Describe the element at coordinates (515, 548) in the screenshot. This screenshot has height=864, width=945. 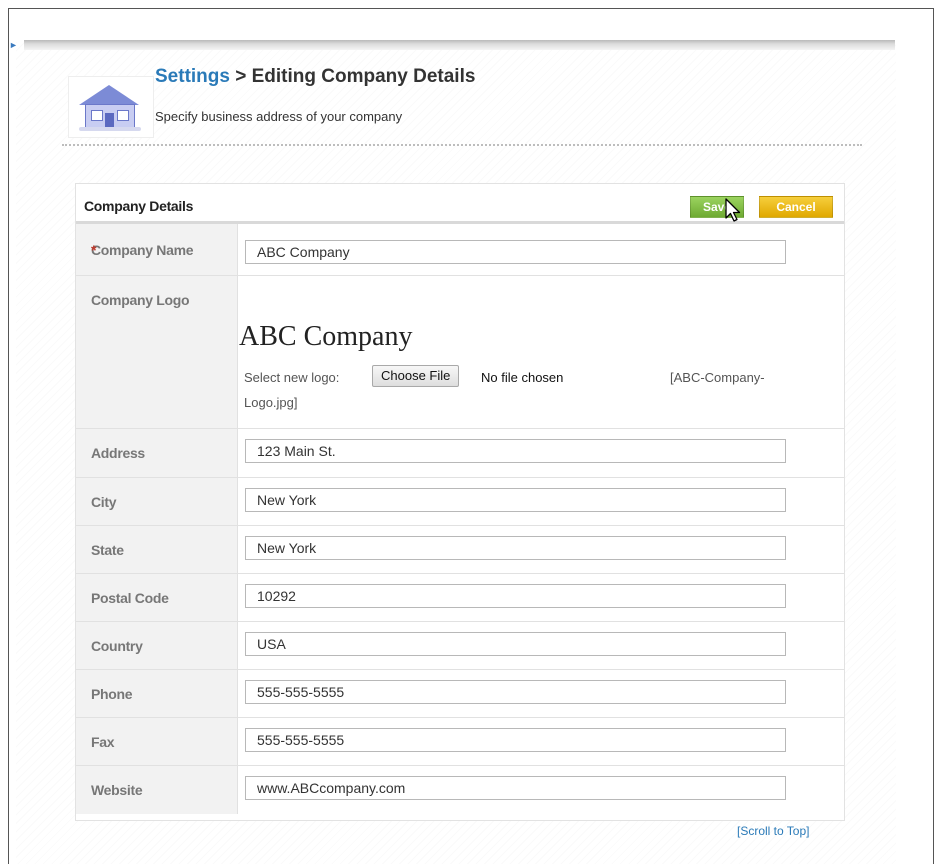
I see `state-input: New York` at that location.